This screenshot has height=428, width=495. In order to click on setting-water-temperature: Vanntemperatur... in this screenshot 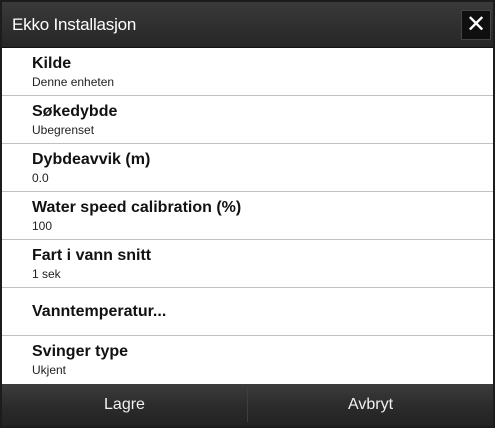, I will do `click(247, 312)`.